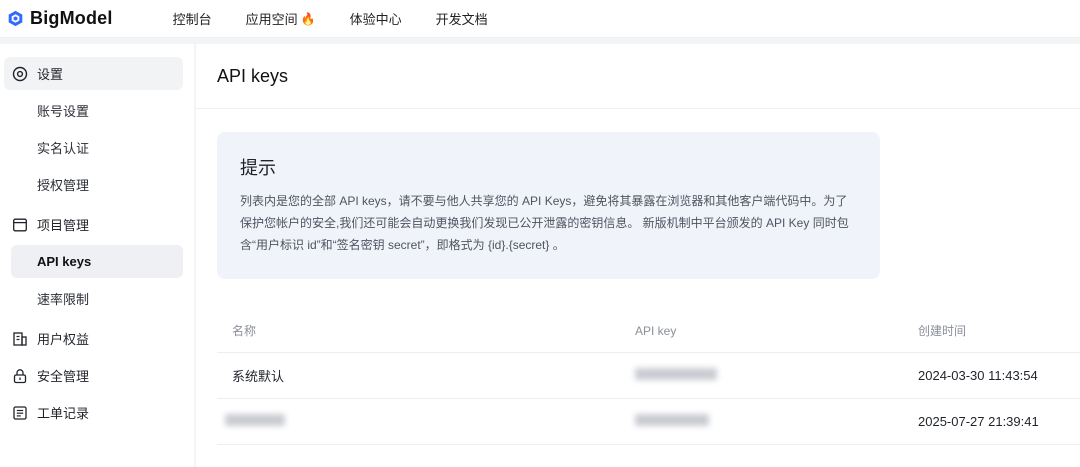 The height and width of the screenshot is (467, 1080). I want to click on header-name: 名称, so click(244, 331).